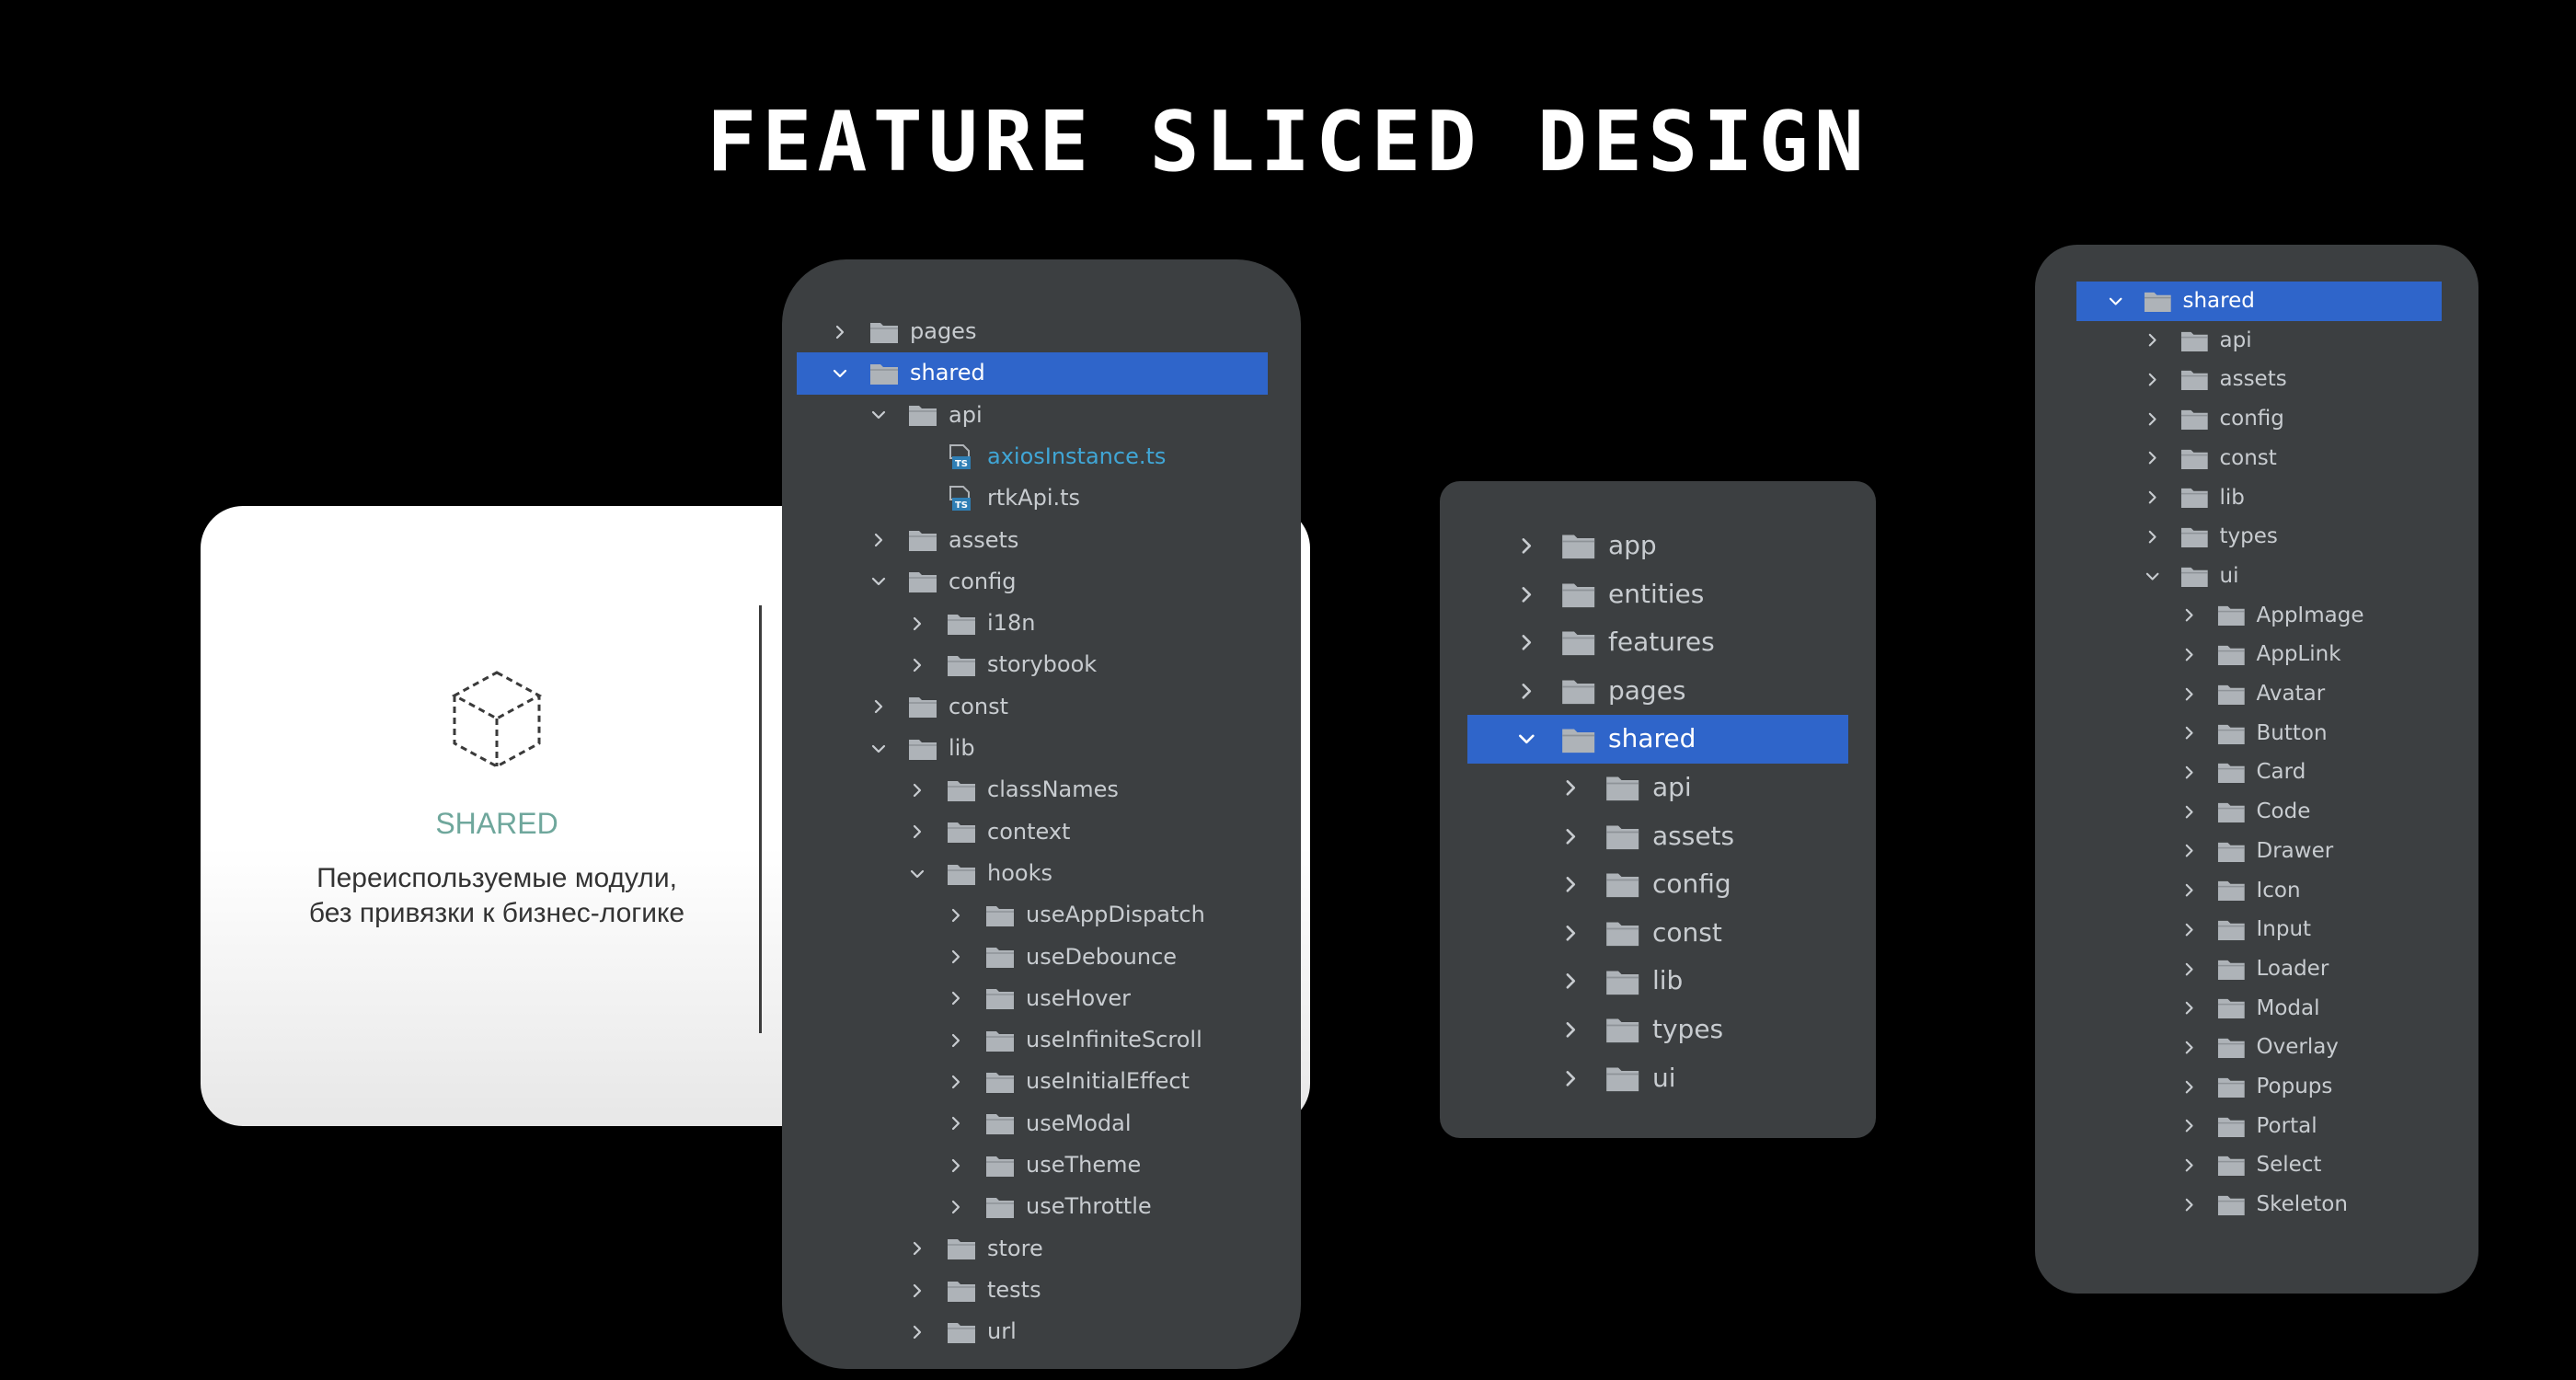 Image resolution: width=2576 pixels, height=1380 pixels. I want to click on tree-file-item: TS rtkApi.ts, so click(1041, 498).